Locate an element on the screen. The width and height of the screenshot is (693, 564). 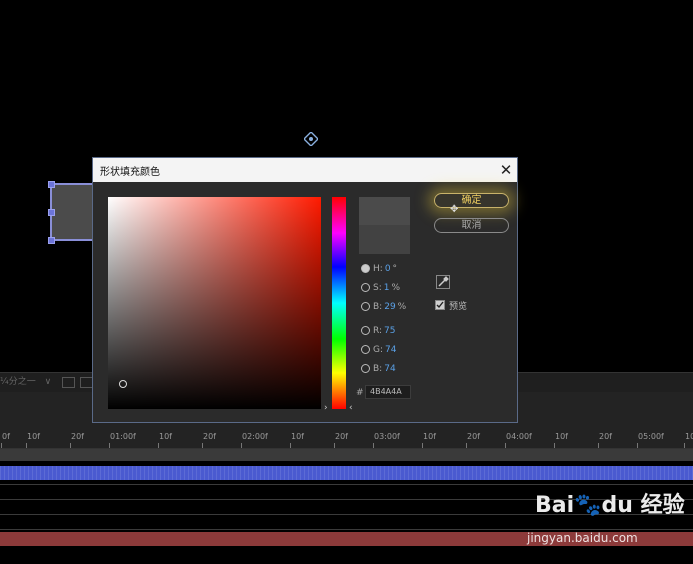
field-label: R: is located at coordinates (378, 331).